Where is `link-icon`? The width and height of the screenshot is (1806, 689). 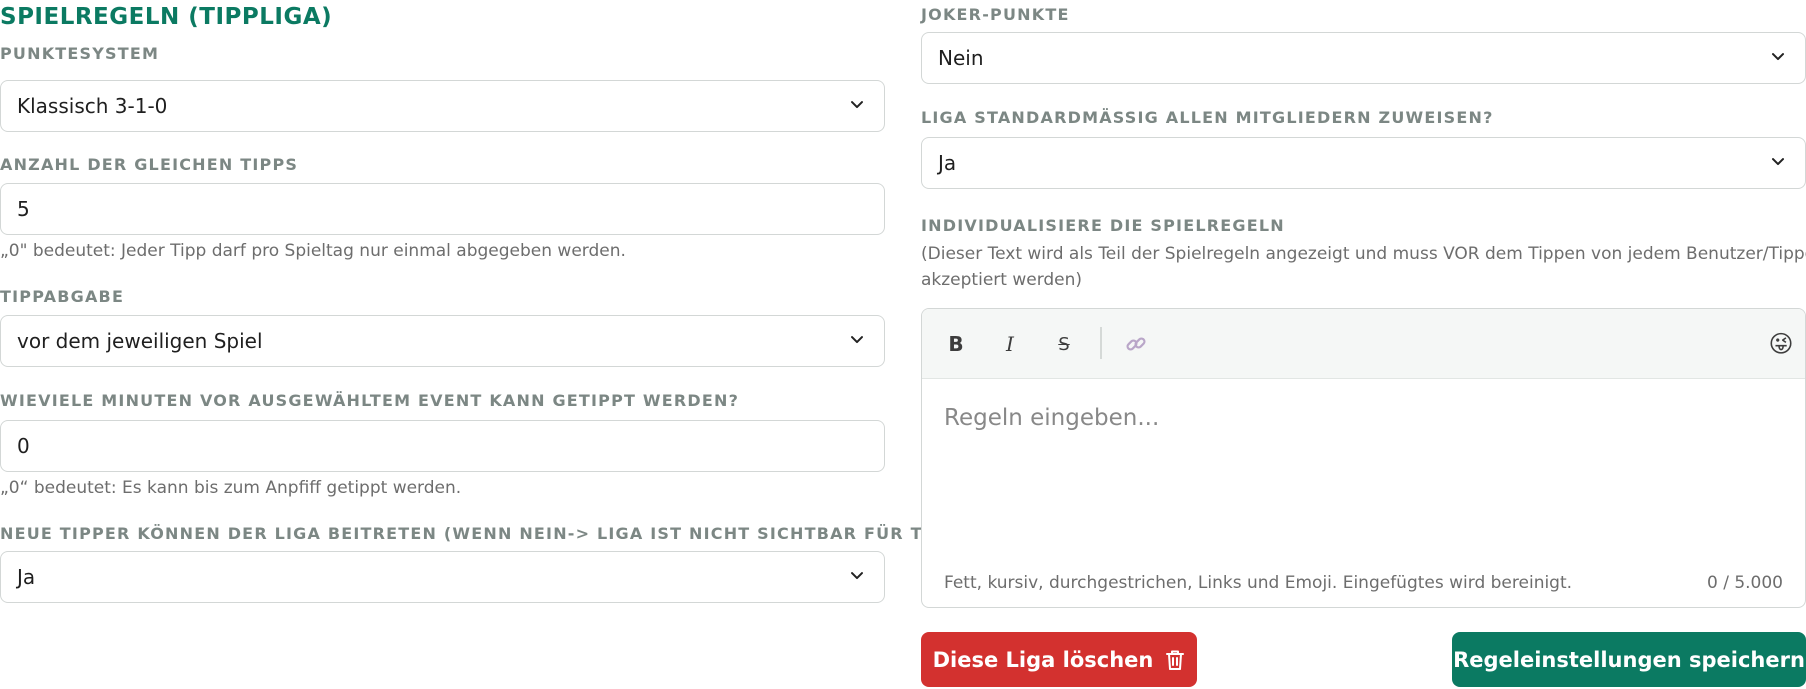 link-icon is located at coordinates (1136, 344).